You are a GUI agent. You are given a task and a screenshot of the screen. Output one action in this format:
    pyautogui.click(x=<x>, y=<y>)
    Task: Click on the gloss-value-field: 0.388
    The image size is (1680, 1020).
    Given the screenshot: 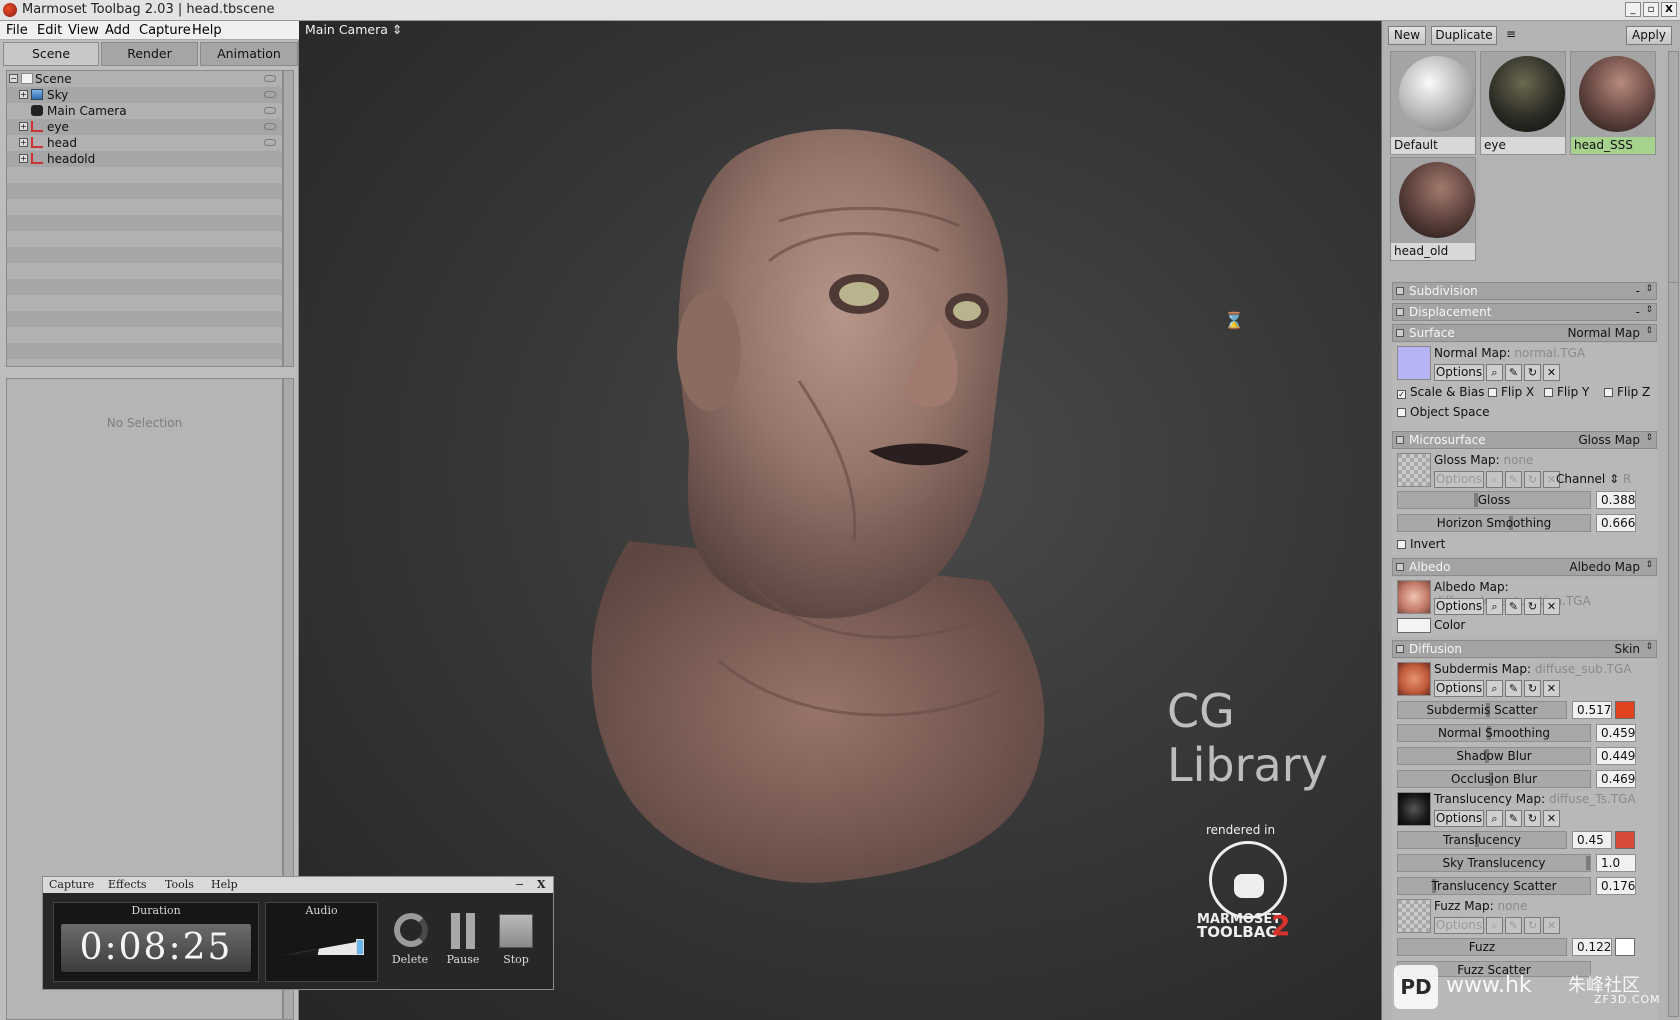 What is the action you would take?
    pyautogui.click(x=1616, y=500)
    